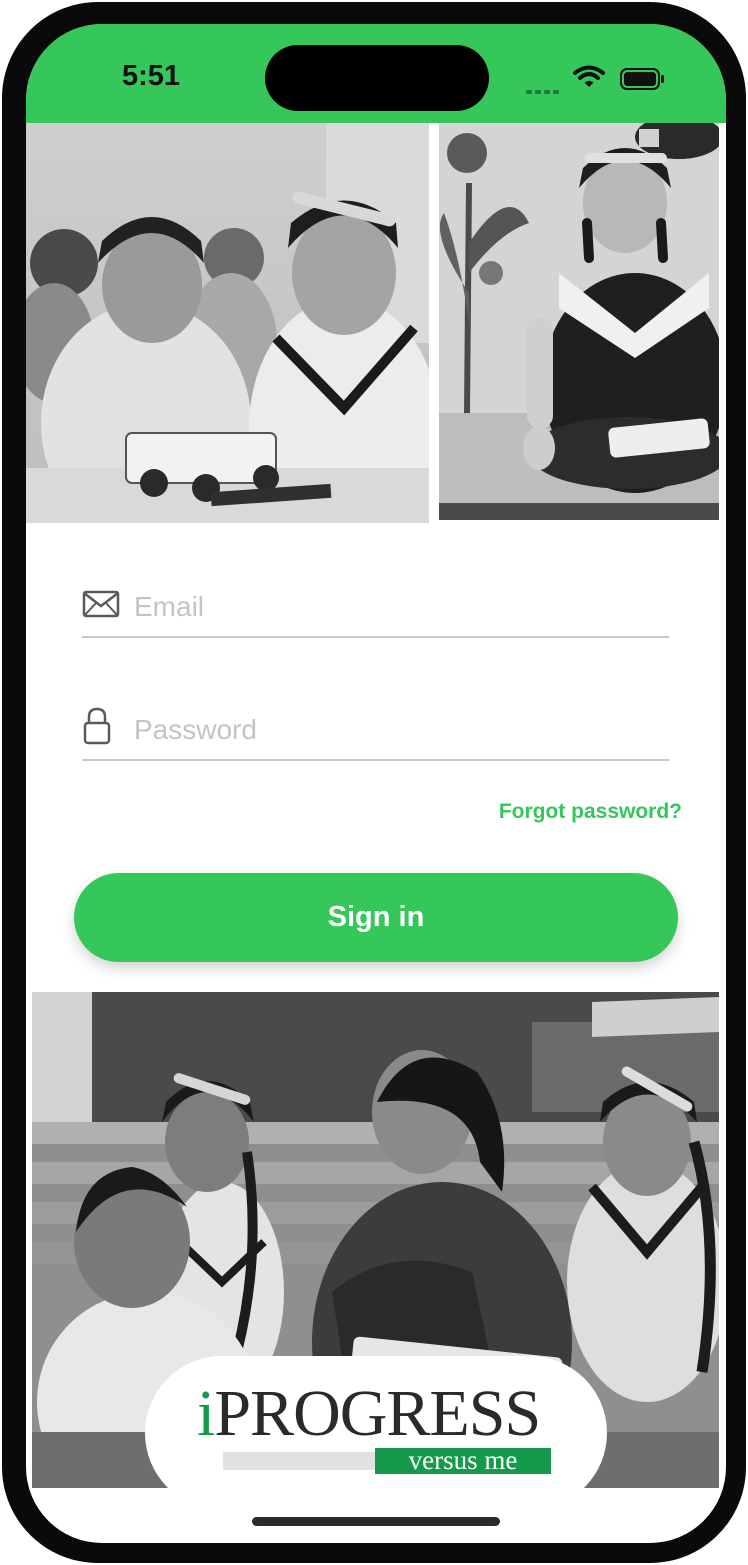  I want to click on status-time: 5:51, so click(151, 76).